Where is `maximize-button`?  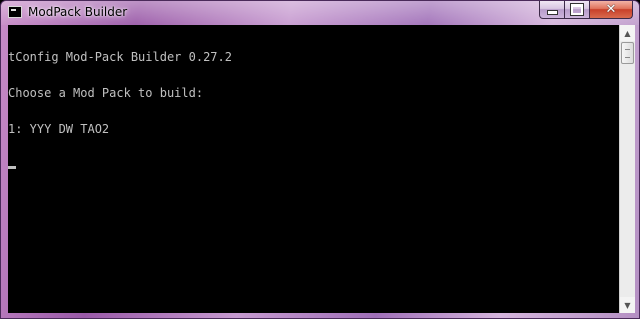
maximize-button is located at coordinates (577, 10).